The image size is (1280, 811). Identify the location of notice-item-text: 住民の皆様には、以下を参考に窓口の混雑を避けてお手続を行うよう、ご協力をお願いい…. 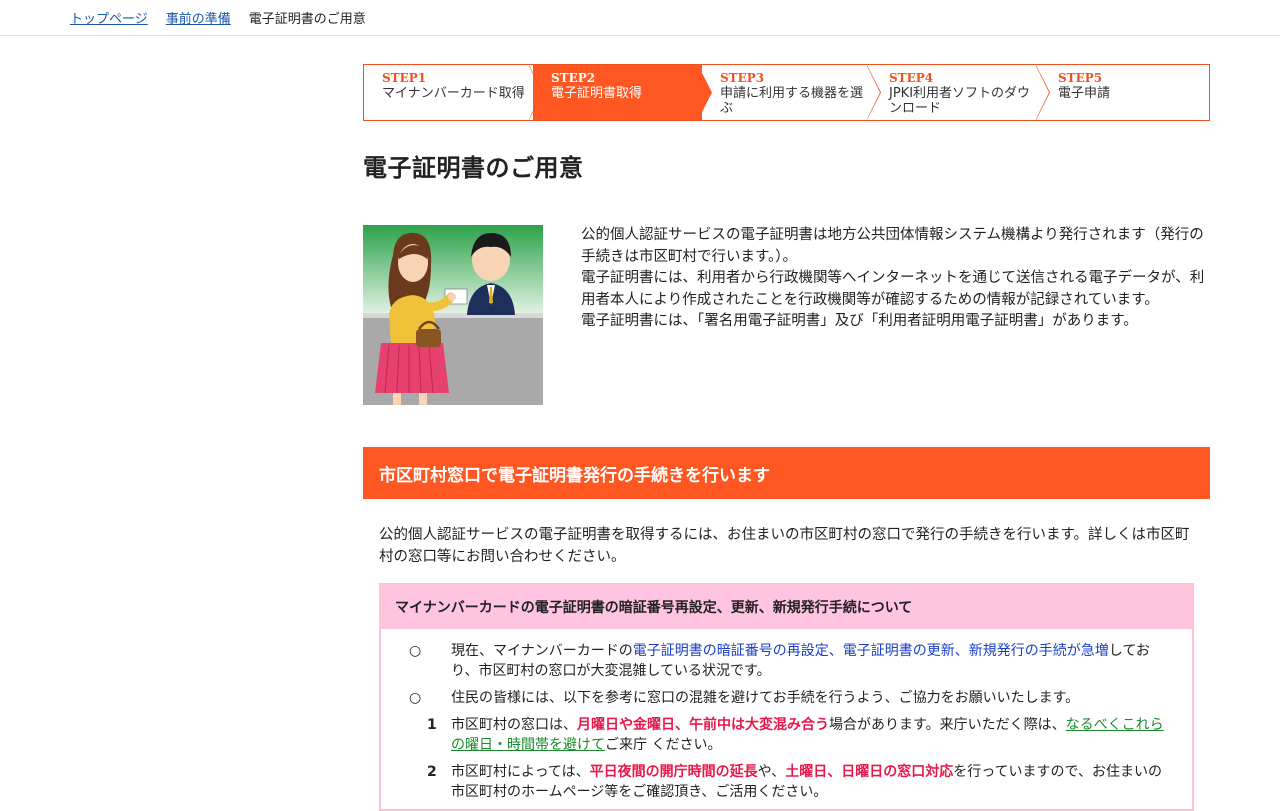
(765, 698).